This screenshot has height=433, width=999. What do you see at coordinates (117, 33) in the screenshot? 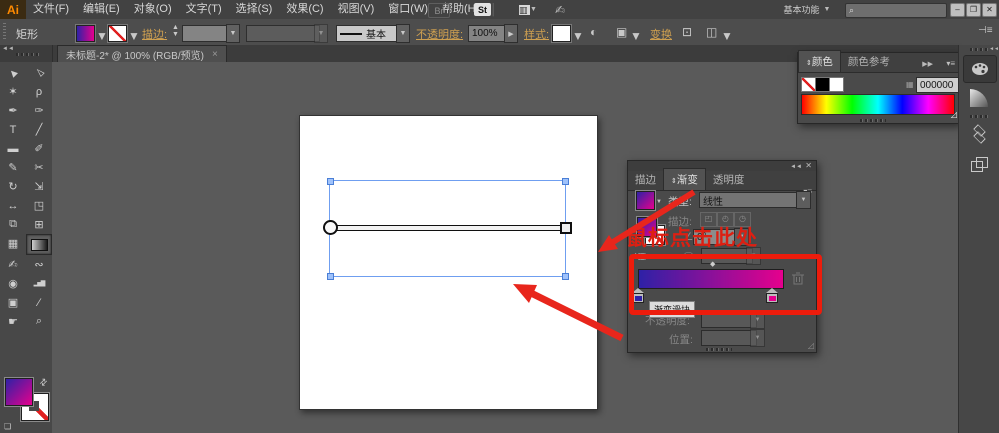
I see `stroke-color-swatch` at bounding box center [117, 33].